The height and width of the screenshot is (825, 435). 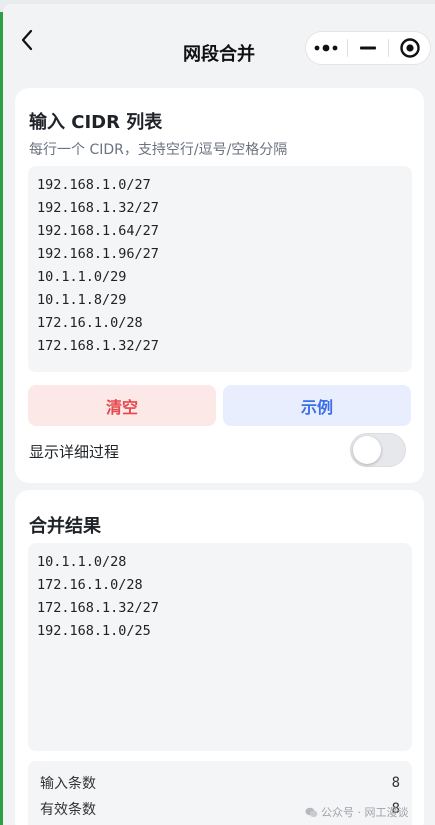 What do you see at coordinates (82, 277) in the screenshot?
I see `cidr-input-line: 10.1.1.0/29` at bounding box center [82, 277].